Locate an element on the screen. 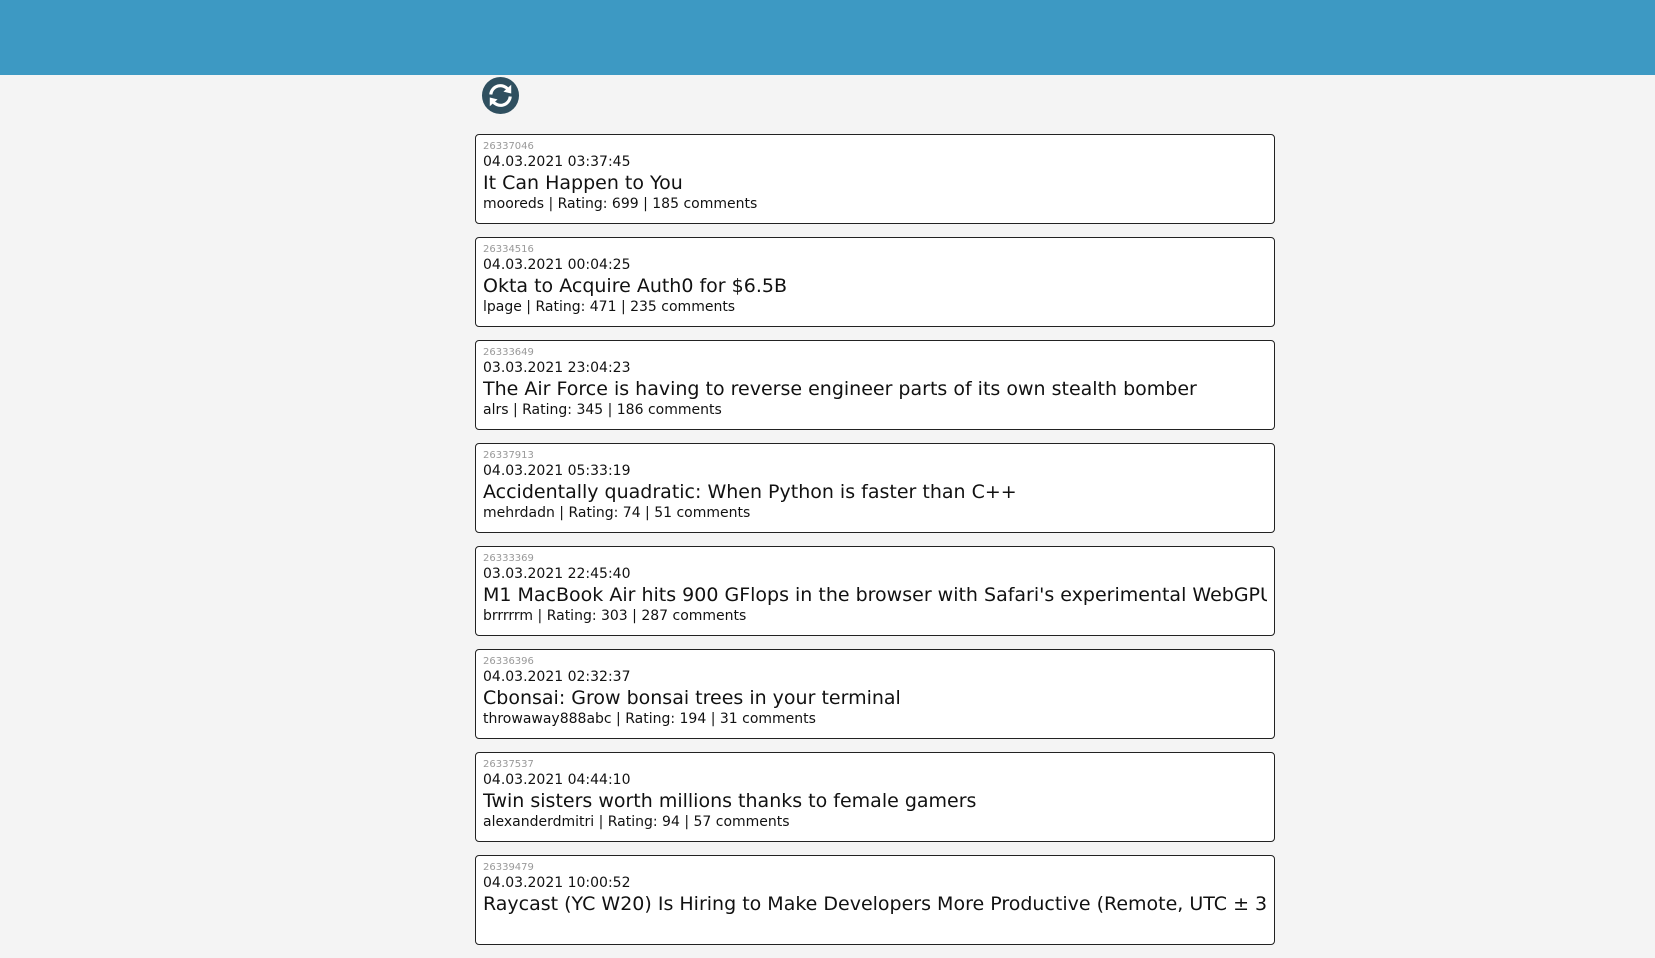 Image resolution: width=1655 pixels, height=958 pixels. story-date: 04.03.2021 02:32:37 is located at coordinates (557, 677).